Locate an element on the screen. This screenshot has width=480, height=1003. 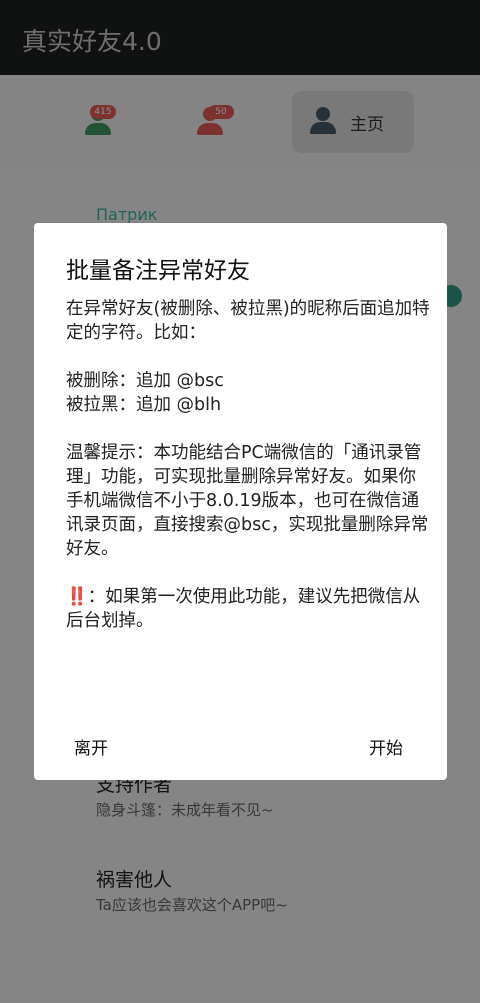
dialog-title: 批量备注异常好友 is located at coordinates (158, 271).